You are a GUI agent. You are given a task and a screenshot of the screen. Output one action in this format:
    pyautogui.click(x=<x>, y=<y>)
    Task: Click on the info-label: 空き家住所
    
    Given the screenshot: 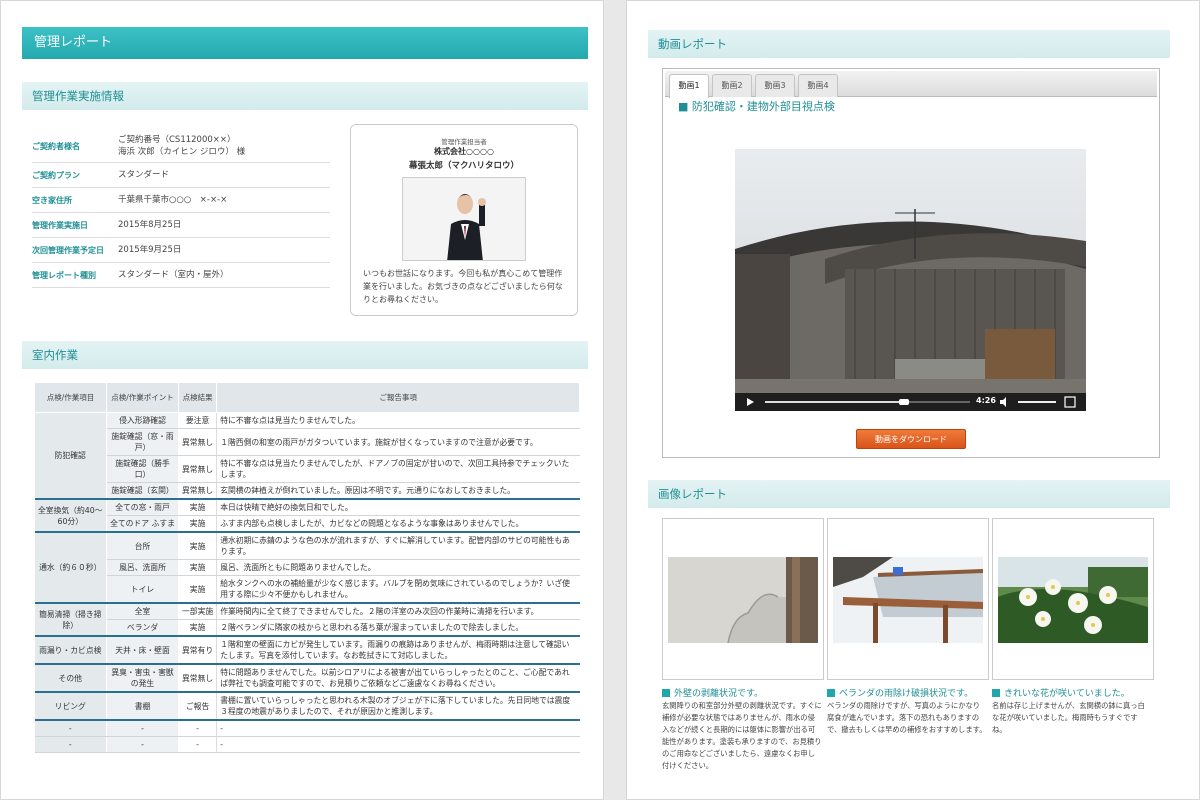 What is the action you would take?
    pyautogui.click(x=52, y=200)
    